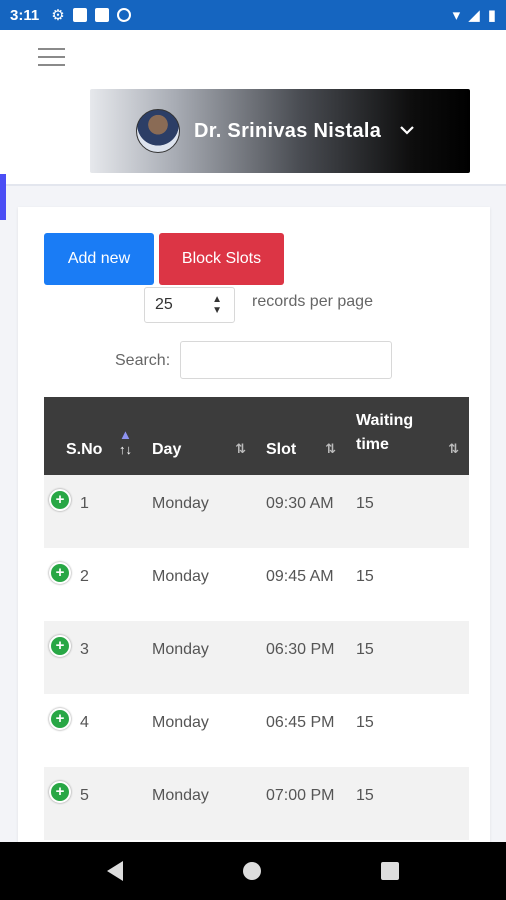 Image resolution: width=506 pixels, height=900 pixels. I want to click on table-row: +5 Monday 07:00 PM 15, so click(256, 803).